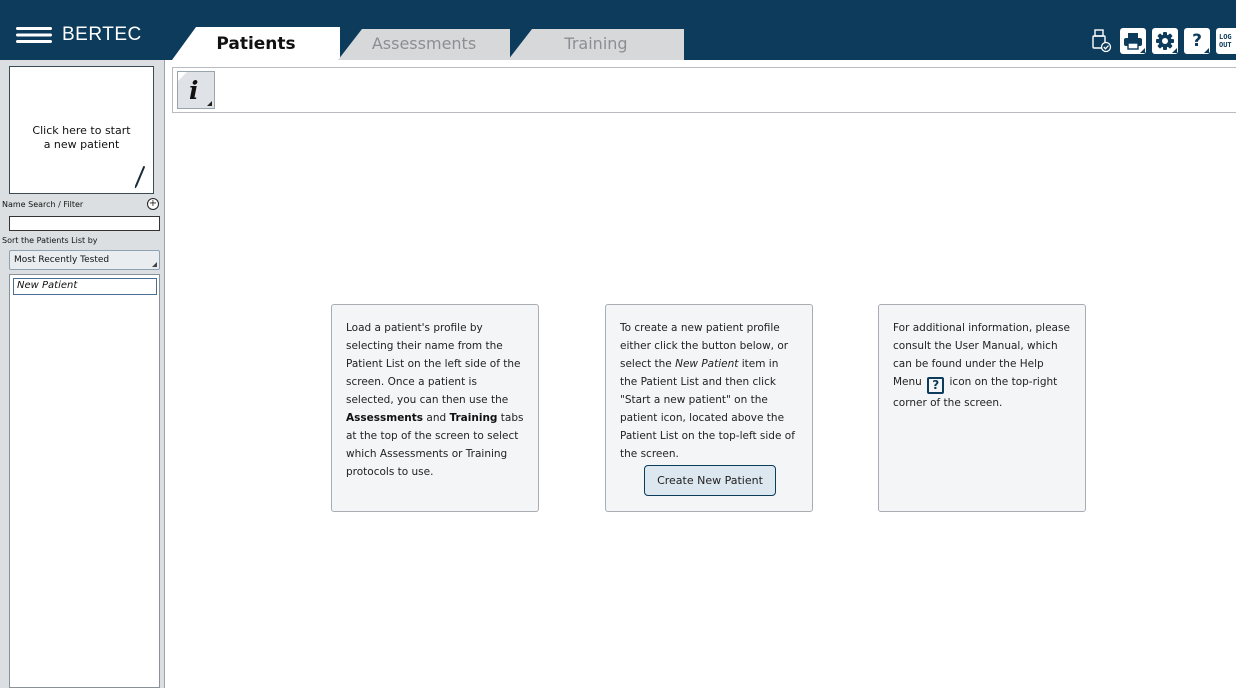 This screenshot has width=1236, height=688. Describe the element at coordinates (102, 34) in the screenshot. I see `brand-name: BERTEC` at that location.